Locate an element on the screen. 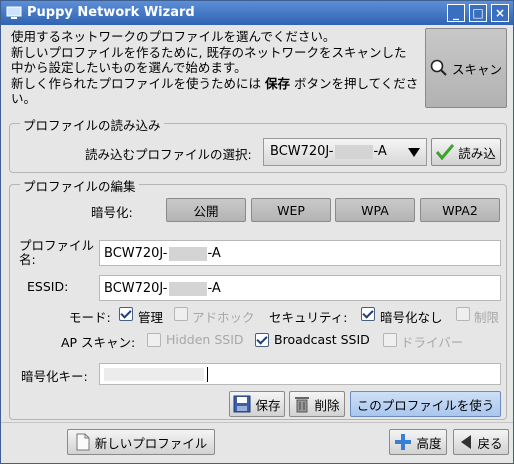 This screenshot has height=464, width=514. title-bar: Puppy Network Wizard _ □ × is located at coordinates (257, 13).